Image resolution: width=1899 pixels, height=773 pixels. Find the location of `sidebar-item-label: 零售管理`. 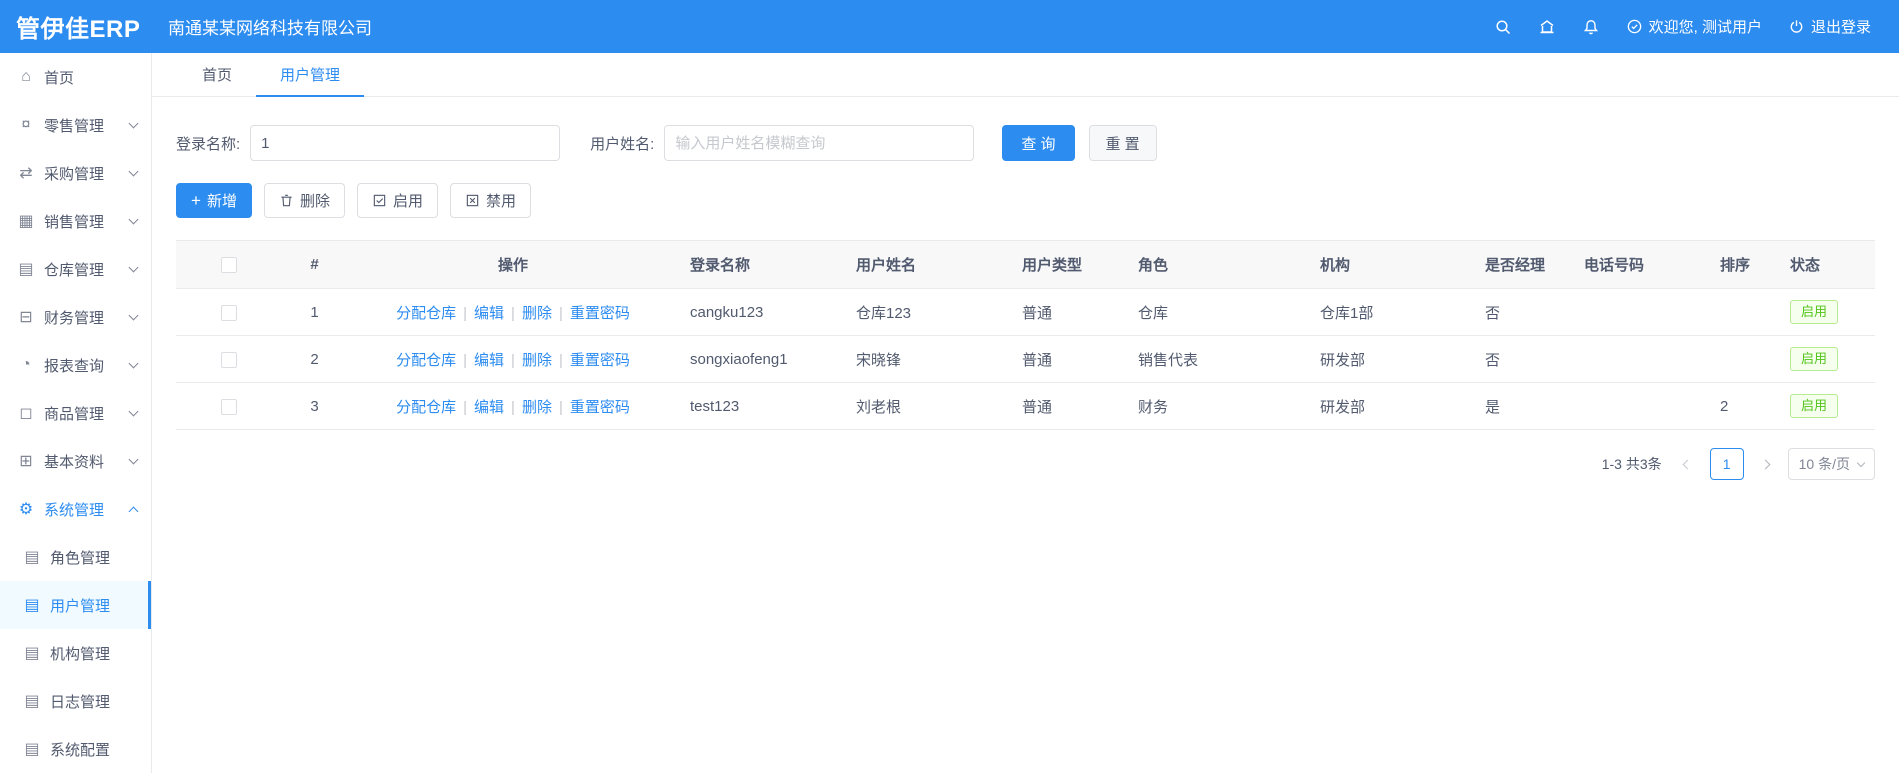

sidebar-item-label: 零售管理 is located at coordinates (74, 126).